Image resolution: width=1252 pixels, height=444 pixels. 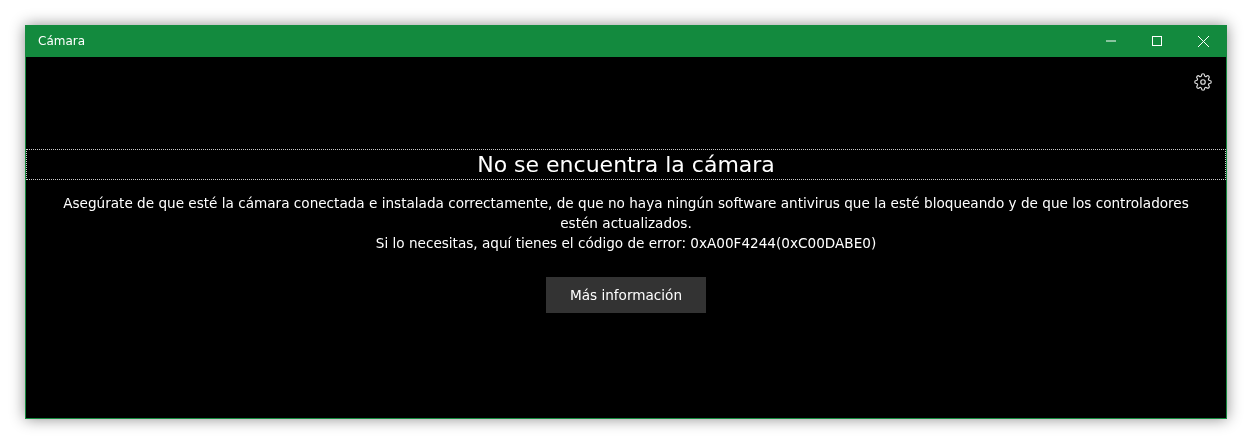 I want to click on error-message: Asegúrate de que esté la cámara conectada e instalada correctamente, de que no haya ningún software antivirus que la esté bloqueando y de que los controladores estén actualizados., so click(x=626, y=213).